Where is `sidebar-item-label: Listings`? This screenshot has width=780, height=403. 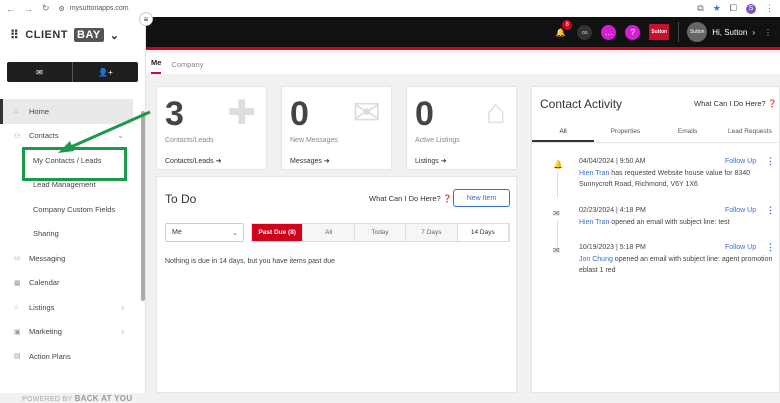
sidebar-item-label: Listings is located at coordinates (42, 307).